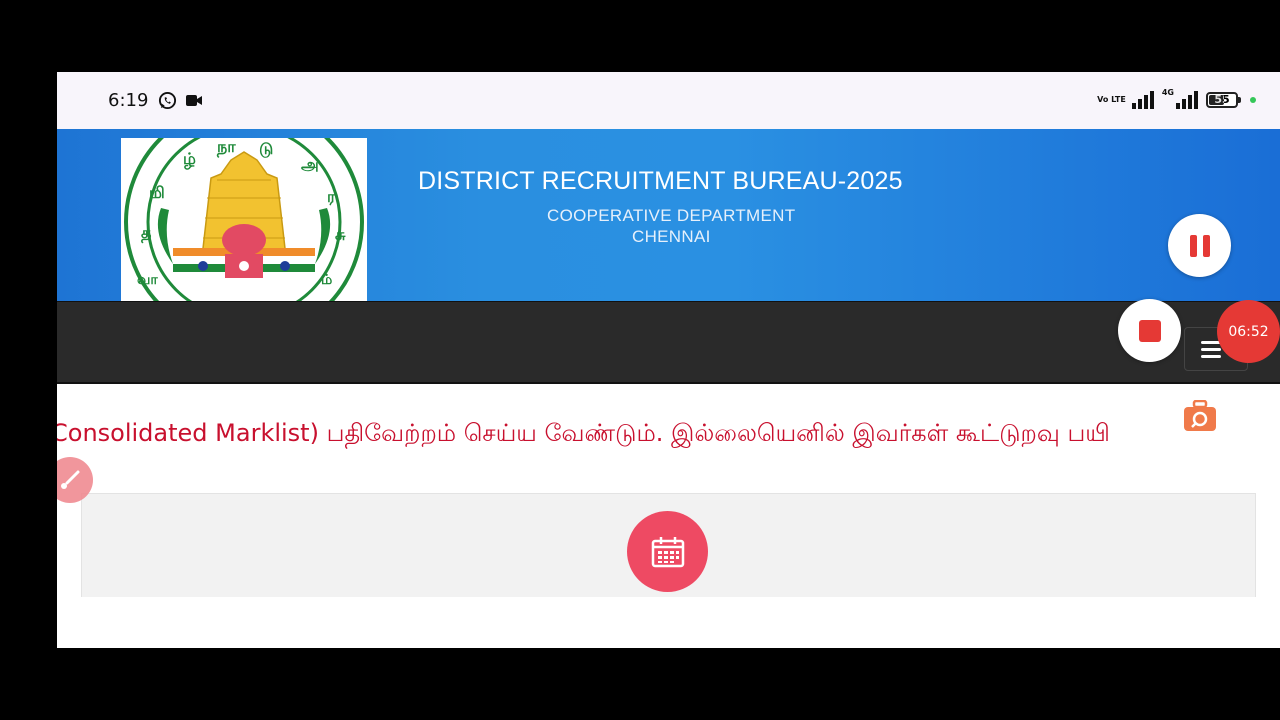  What do you see at coordinates (671, 215) in the screenshot?
I see `department-name: COOPERATIVE DEPARTMENT` at bounding box center [671, 215].